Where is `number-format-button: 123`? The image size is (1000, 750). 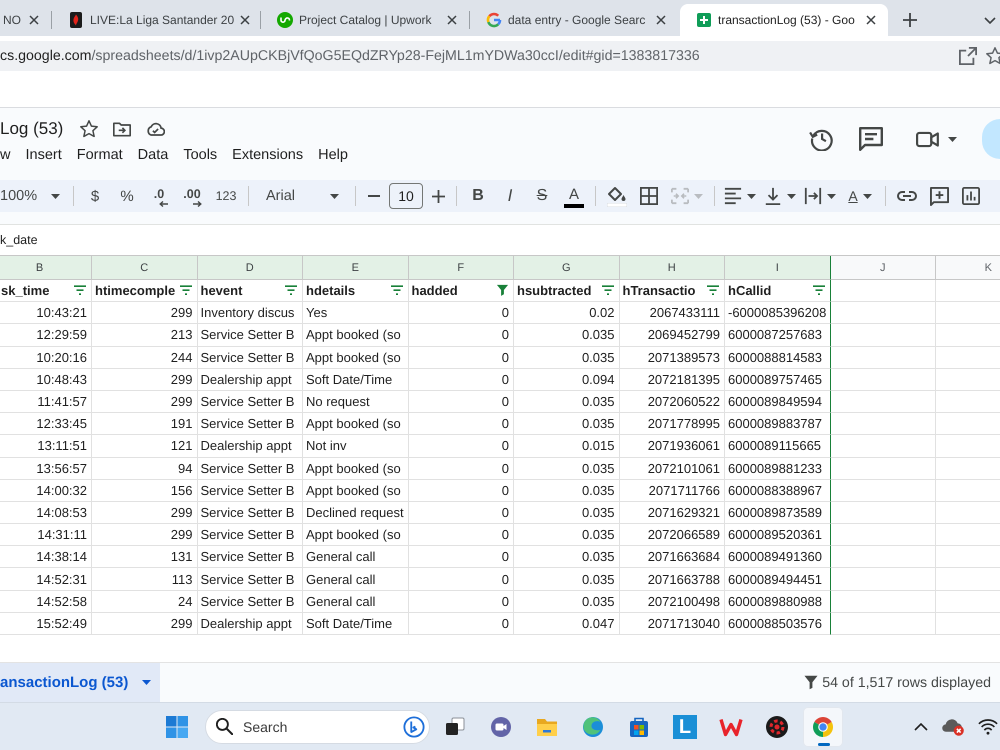 number-format-button: 123 is located at coordinates (226, 196).